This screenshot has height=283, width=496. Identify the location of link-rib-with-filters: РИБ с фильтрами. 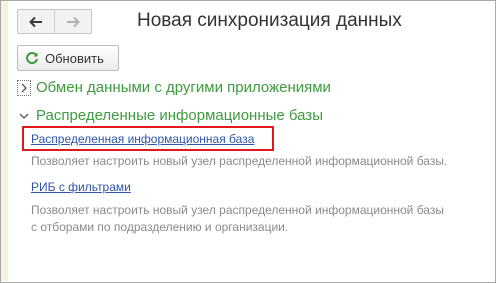
(81, 187).